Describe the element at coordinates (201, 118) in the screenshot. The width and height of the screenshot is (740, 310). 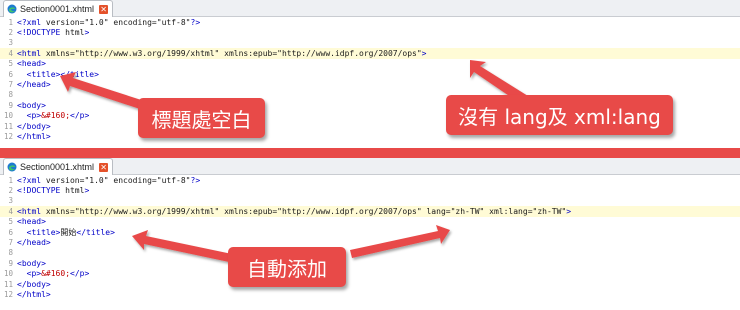
I see `callout-title-blank: 標題處空白` at that location.